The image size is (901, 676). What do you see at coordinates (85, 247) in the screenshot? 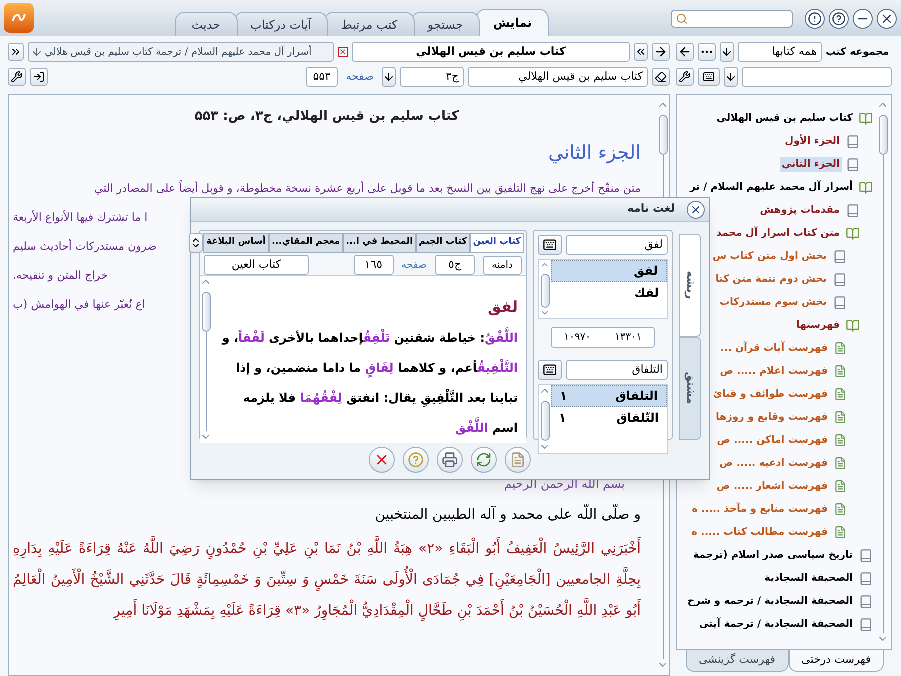
I see `paragraph-line: ضرون مستدركات أحاديث سليم` at bounding box center [85, 247].